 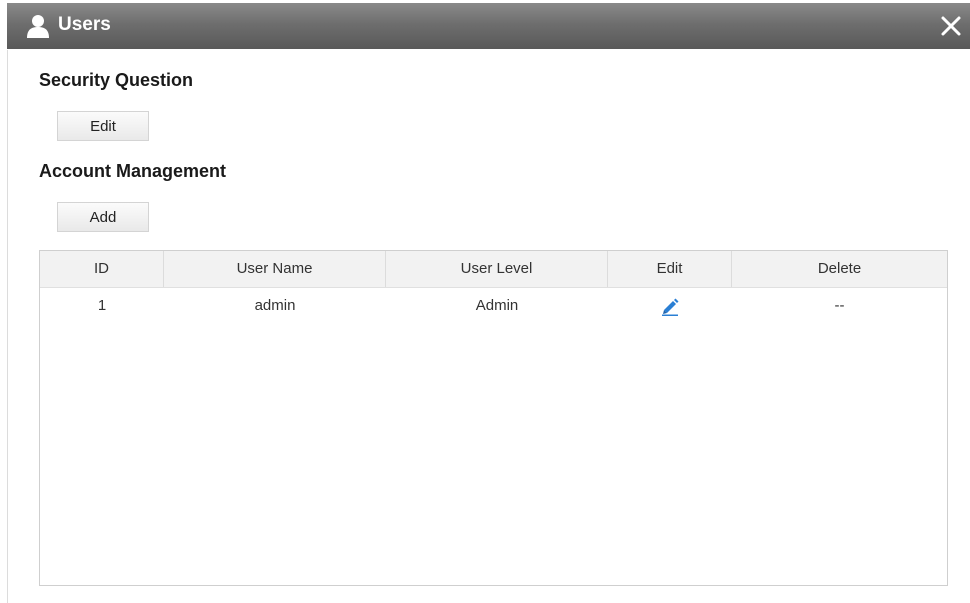 I want to click on table-header: ID User Name User Level Edit Delete, so click(x=493, y=269).